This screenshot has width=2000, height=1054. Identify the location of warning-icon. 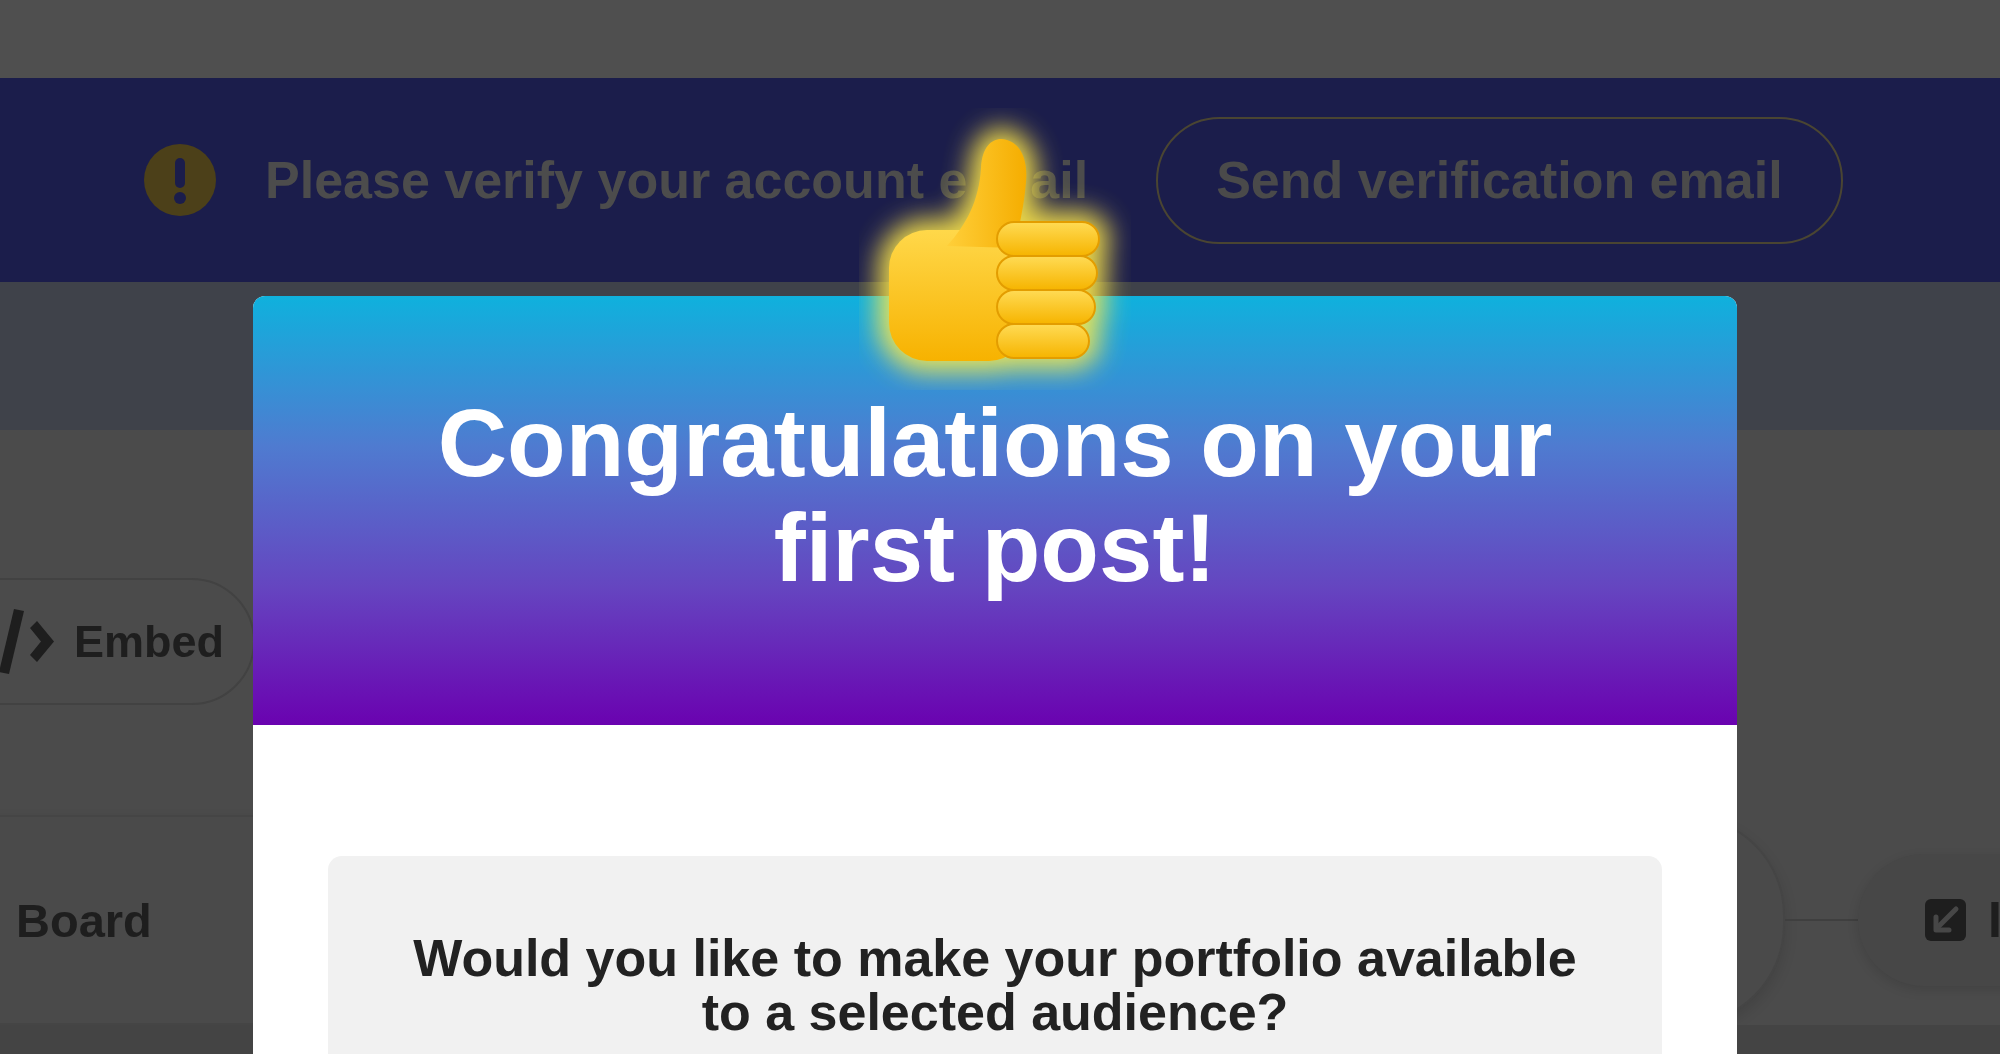
(180, 180).